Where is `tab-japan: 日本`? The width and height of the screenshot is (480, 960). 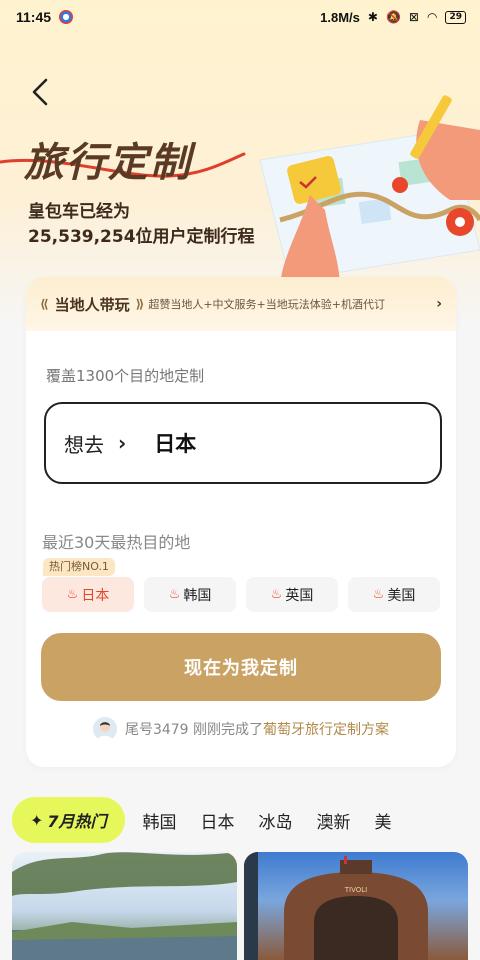
tab-japan: 日本 is located at coordinates (218, 820).